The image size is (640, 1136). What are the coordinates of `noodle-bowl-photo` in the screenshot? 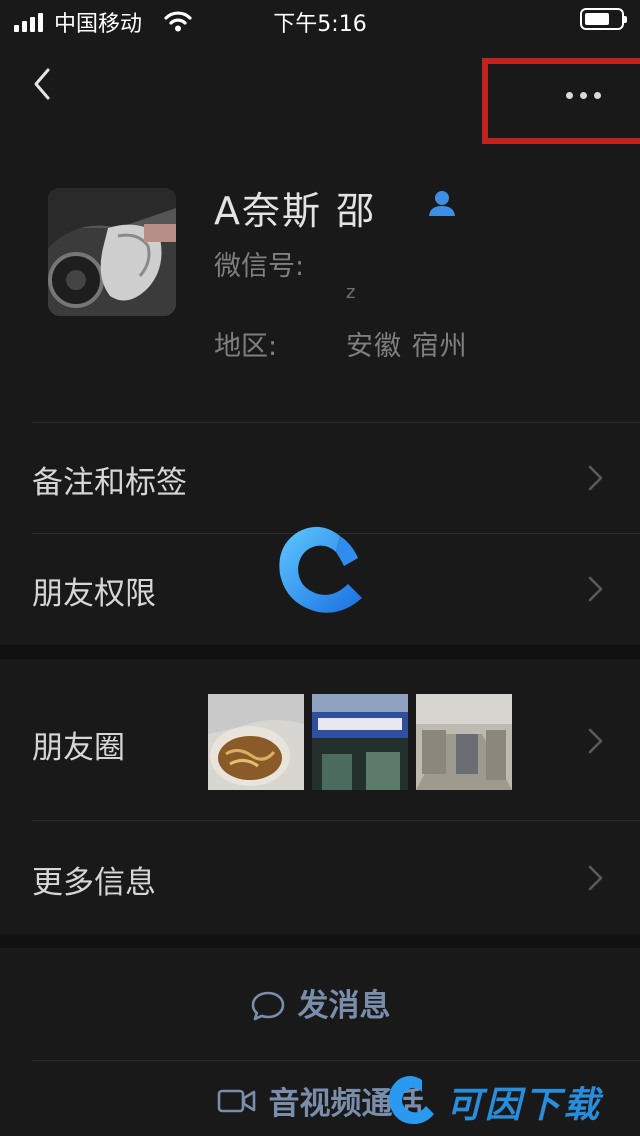 It's located at (256, 742).